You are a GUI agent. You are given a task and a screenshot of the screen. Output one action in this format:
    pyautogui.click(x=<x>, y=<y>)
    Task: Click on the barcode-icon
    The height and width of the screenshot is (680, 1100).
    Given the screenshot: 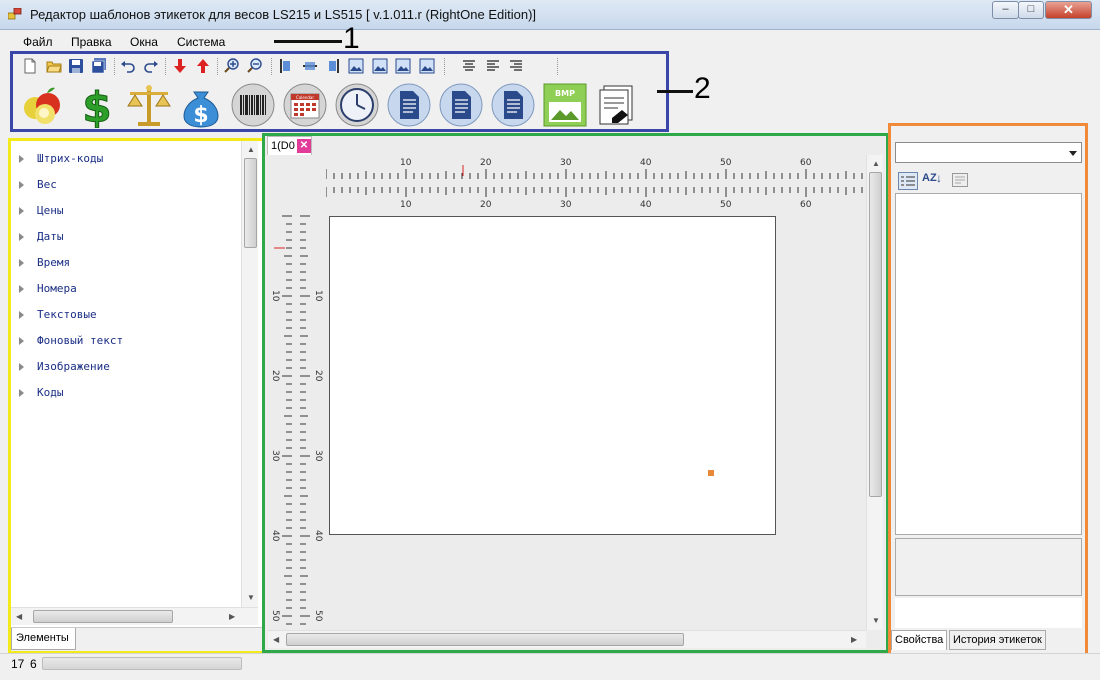 What is the action you would take?
    pyautogui.click(x=253, y=105)
    